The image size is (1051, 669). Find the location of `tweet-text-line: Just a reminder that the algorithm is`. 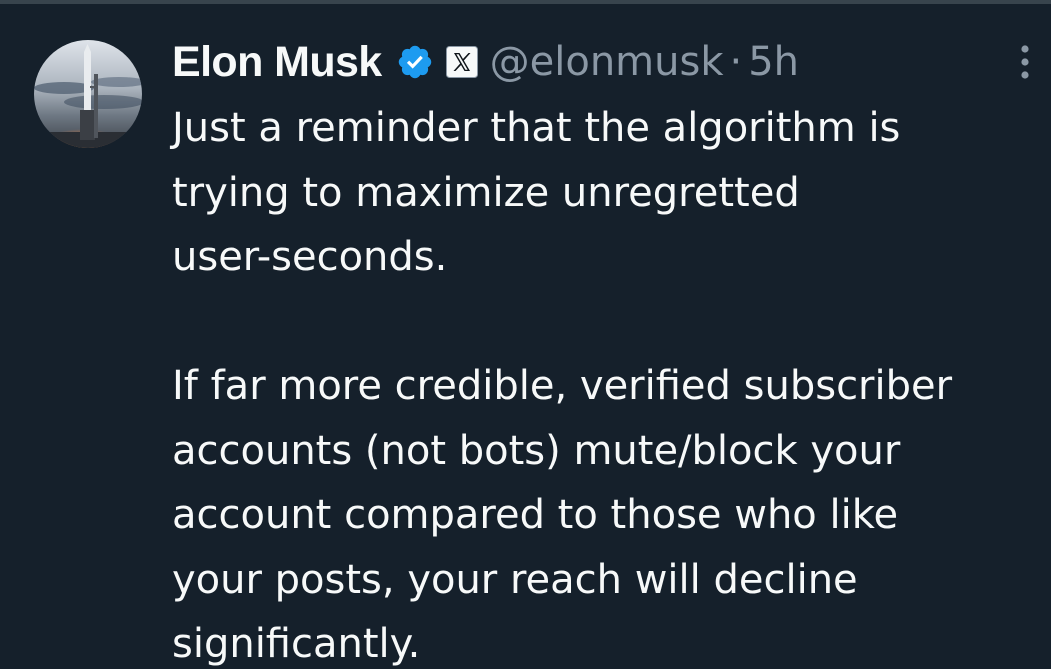

tweet-text-line: Just a reminder that the algorithm is is located at coordinates (536, 128).